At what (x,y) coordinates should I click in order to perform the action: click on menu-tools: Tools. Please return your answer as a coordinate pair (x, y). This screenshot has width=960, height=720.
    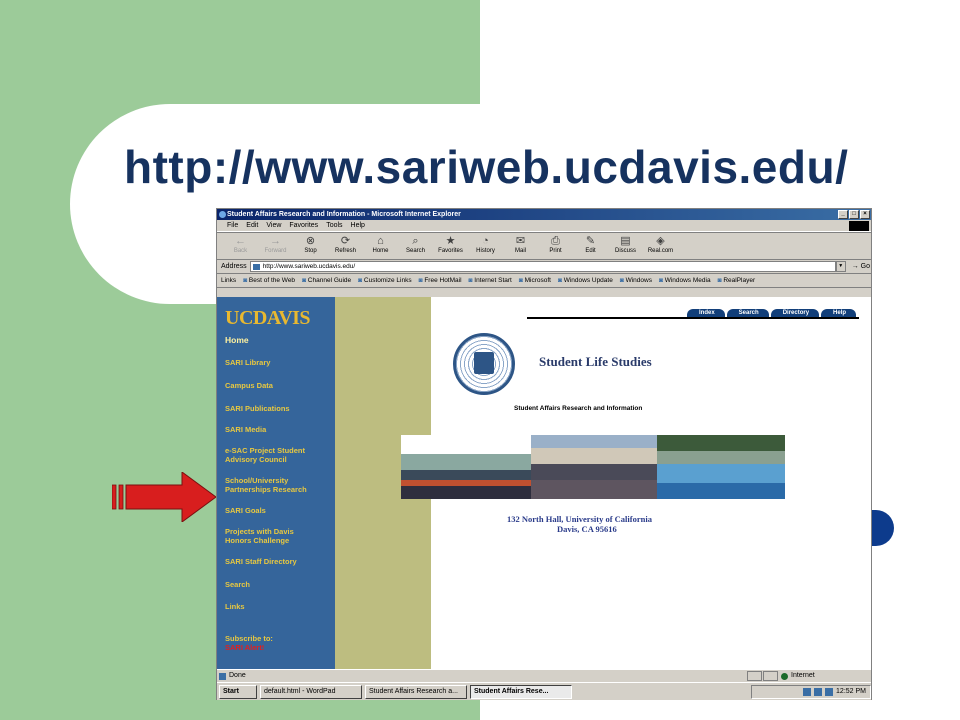
    Looking at the image, I should click on (334, 225).